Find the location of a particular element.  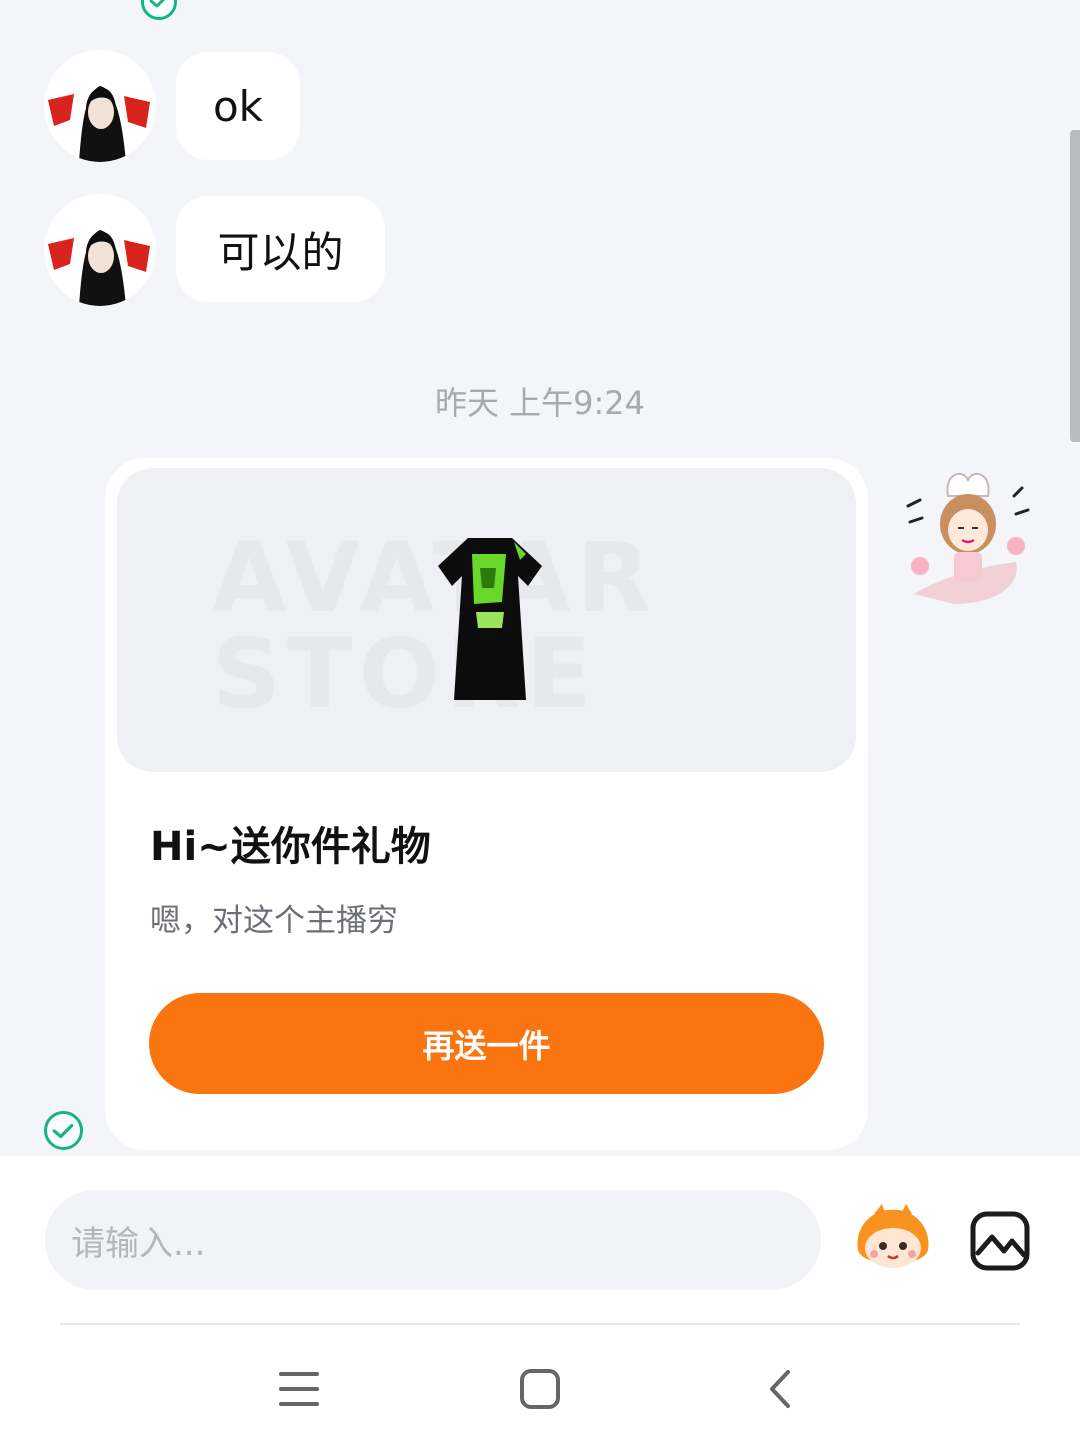

message-text: 可以的 is located at coordinates (280, 252).